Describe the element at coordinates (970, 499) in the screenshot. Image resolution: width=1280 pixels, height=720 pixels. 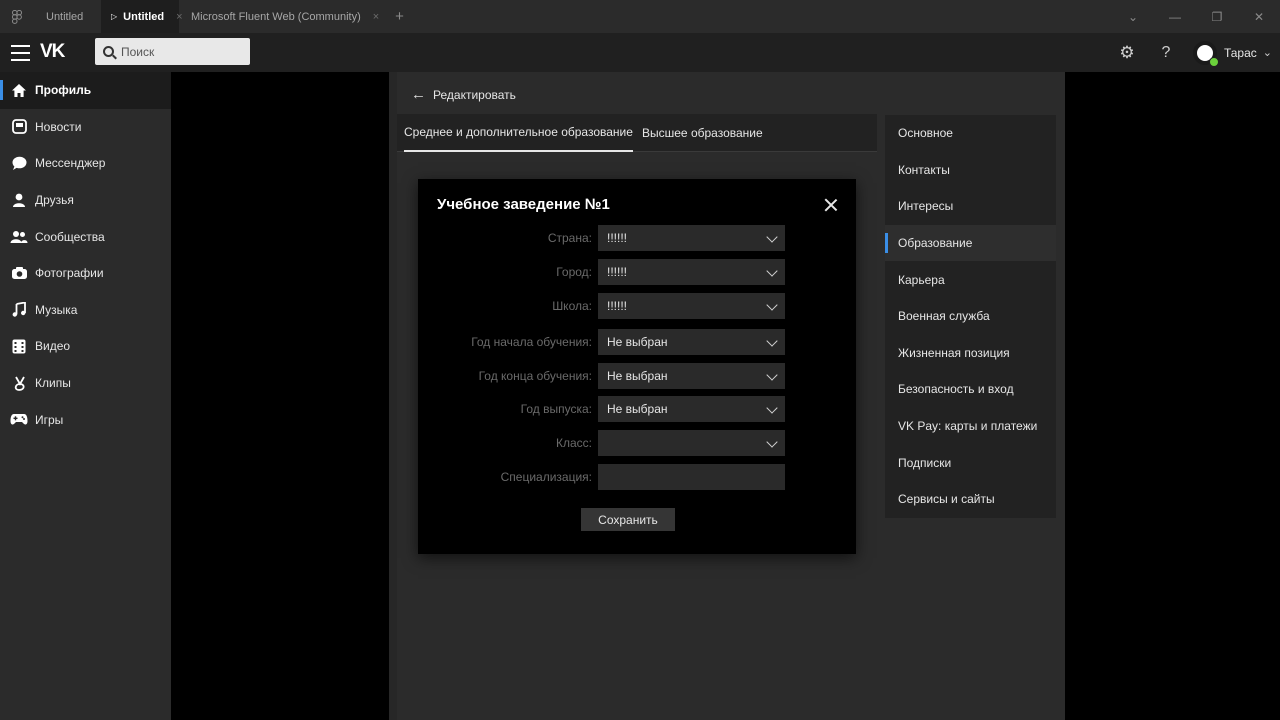
I see `settings-item-services: Сервисы и сайты` at that location.